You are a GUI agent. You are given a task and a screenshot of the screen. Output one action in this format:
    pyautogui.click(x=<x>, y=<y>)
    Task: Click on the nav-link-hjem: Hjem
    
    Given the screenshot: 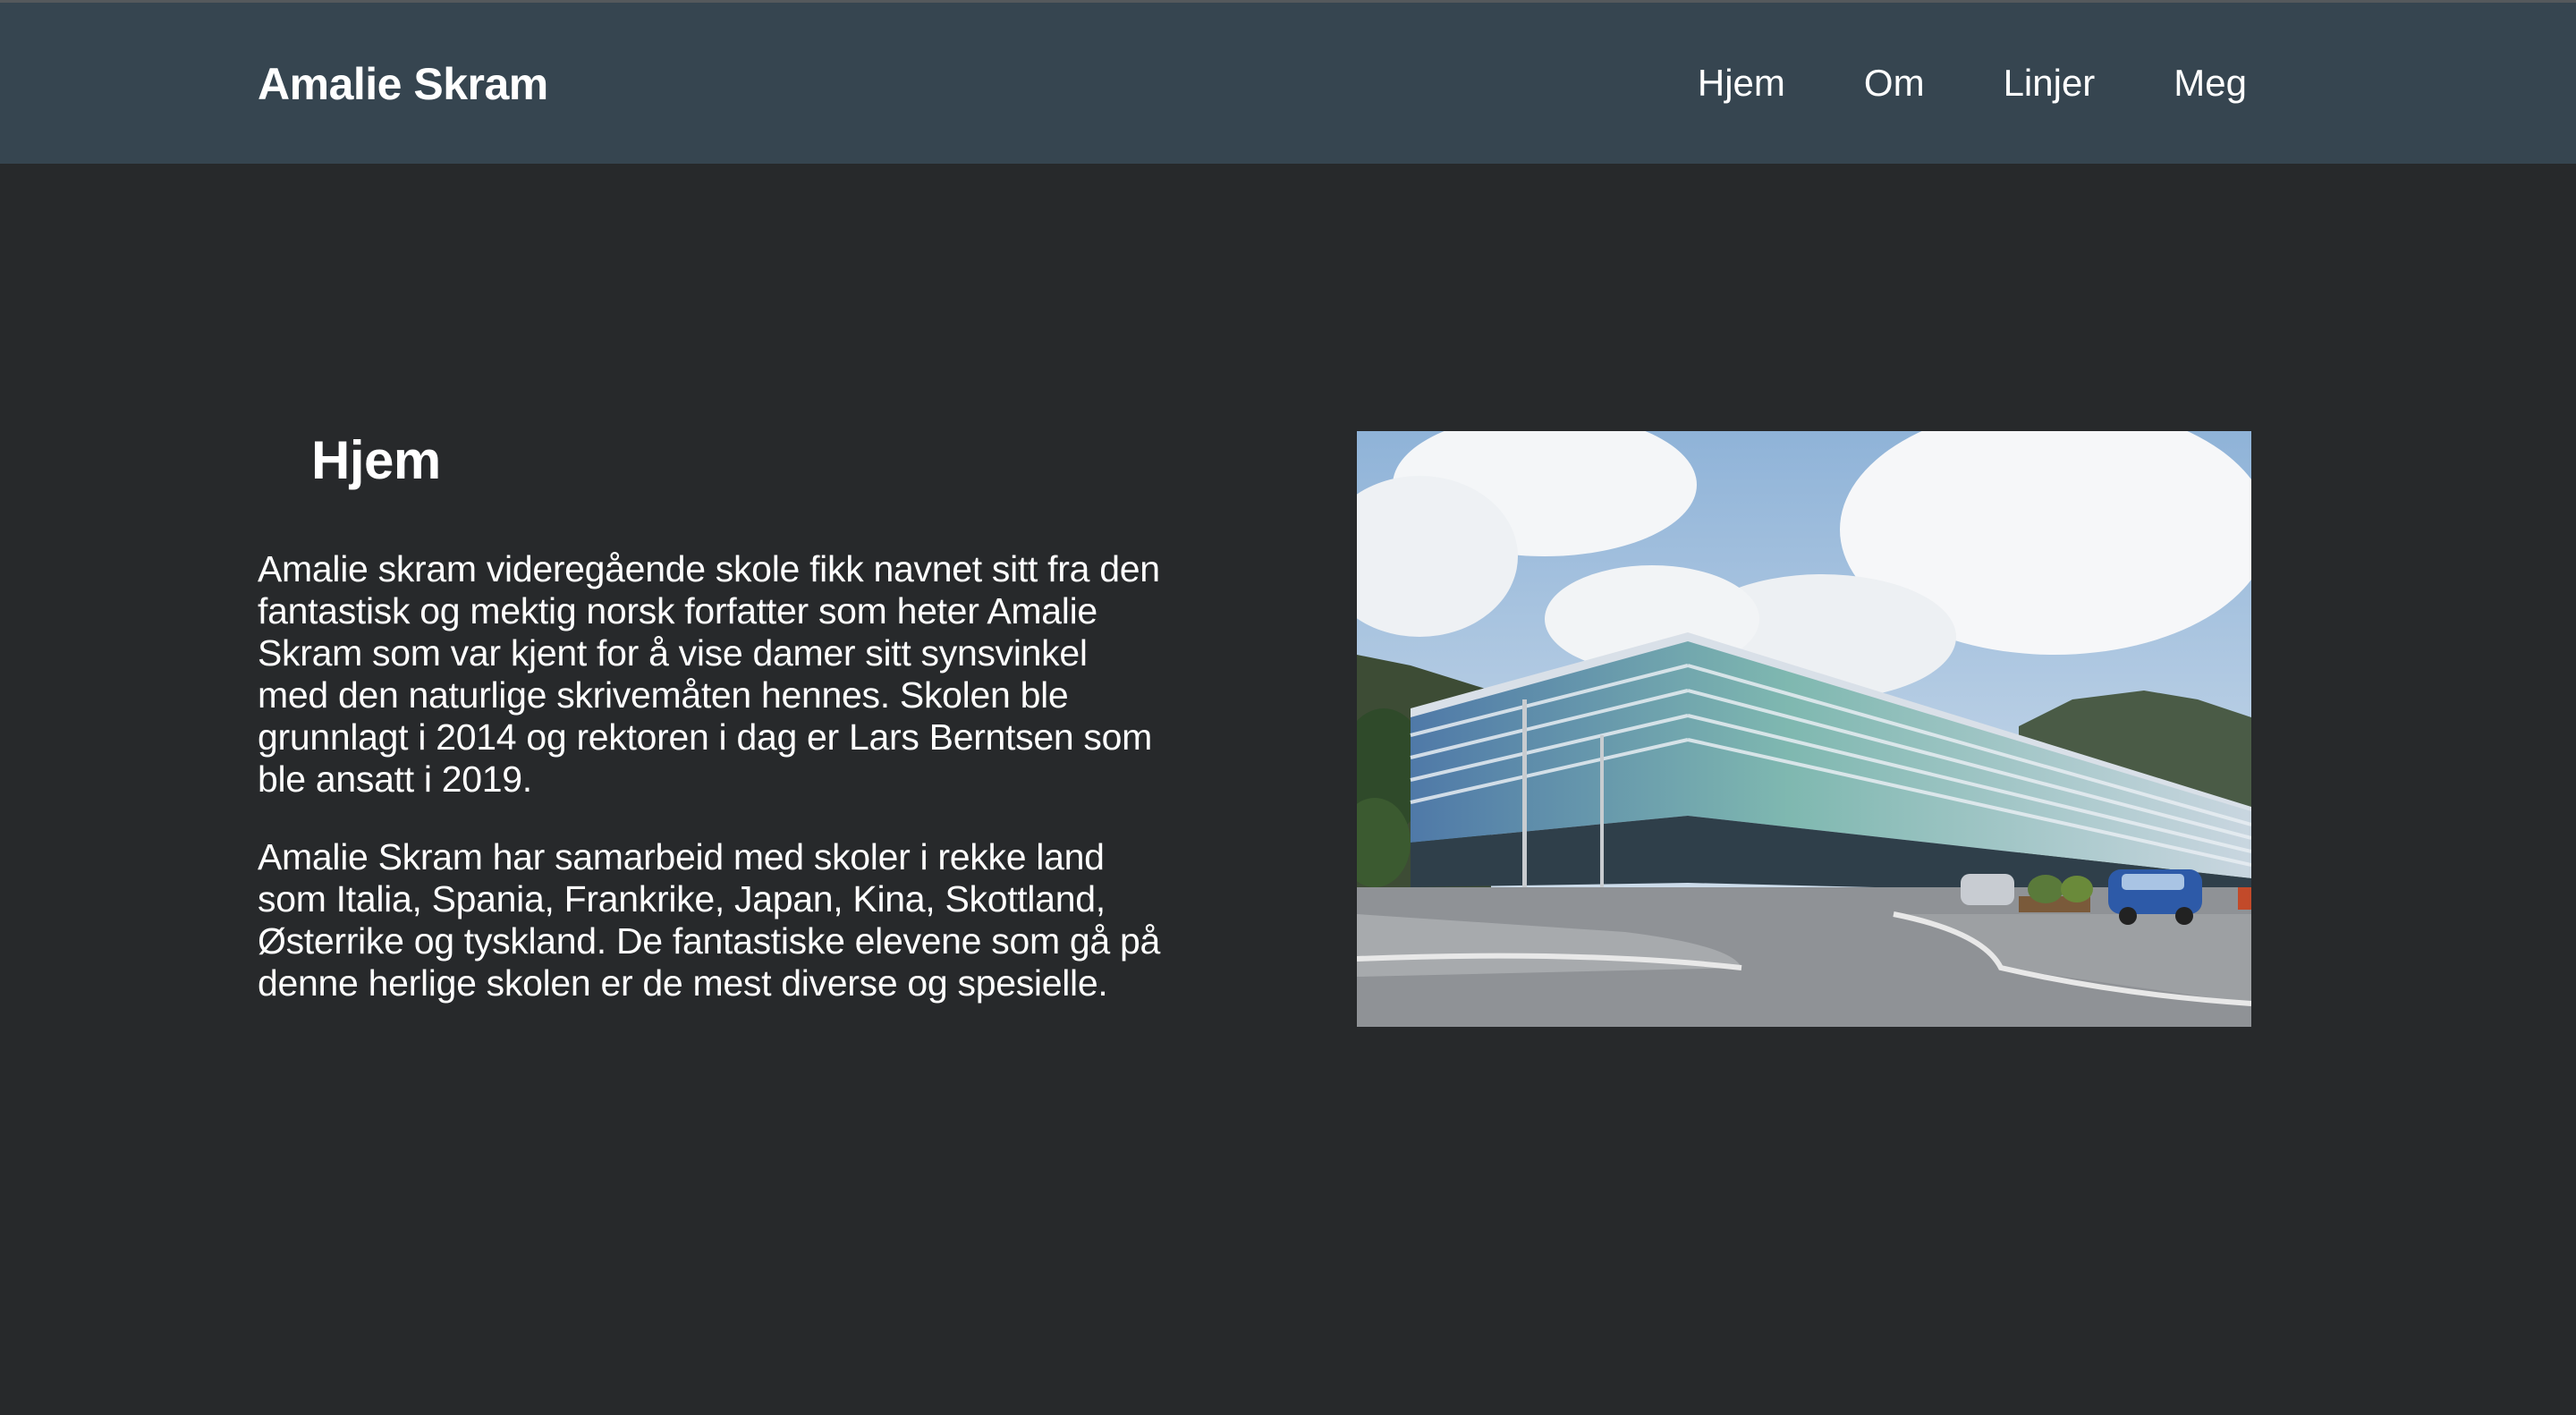 What is the action you would take?
    pyautogui.click(x=1741, y=84)
    